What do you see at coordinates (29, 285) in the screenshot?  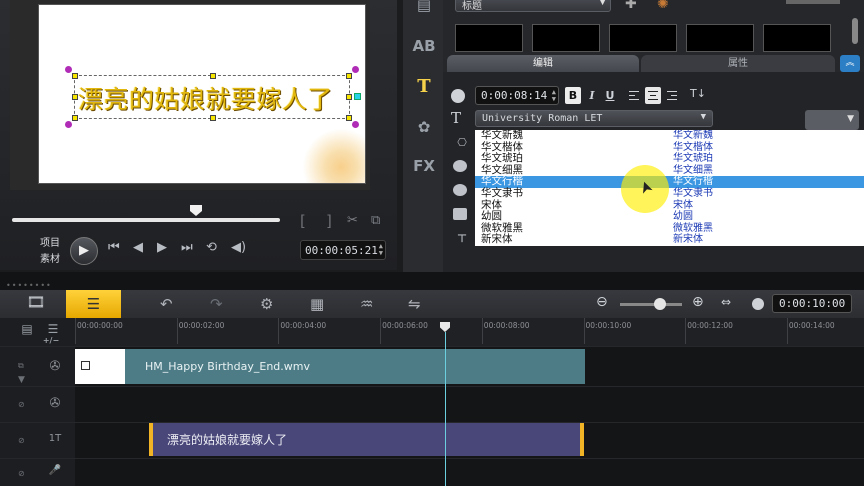 I see `drag-grip: ••••••••` at bounding box center [29, 285].